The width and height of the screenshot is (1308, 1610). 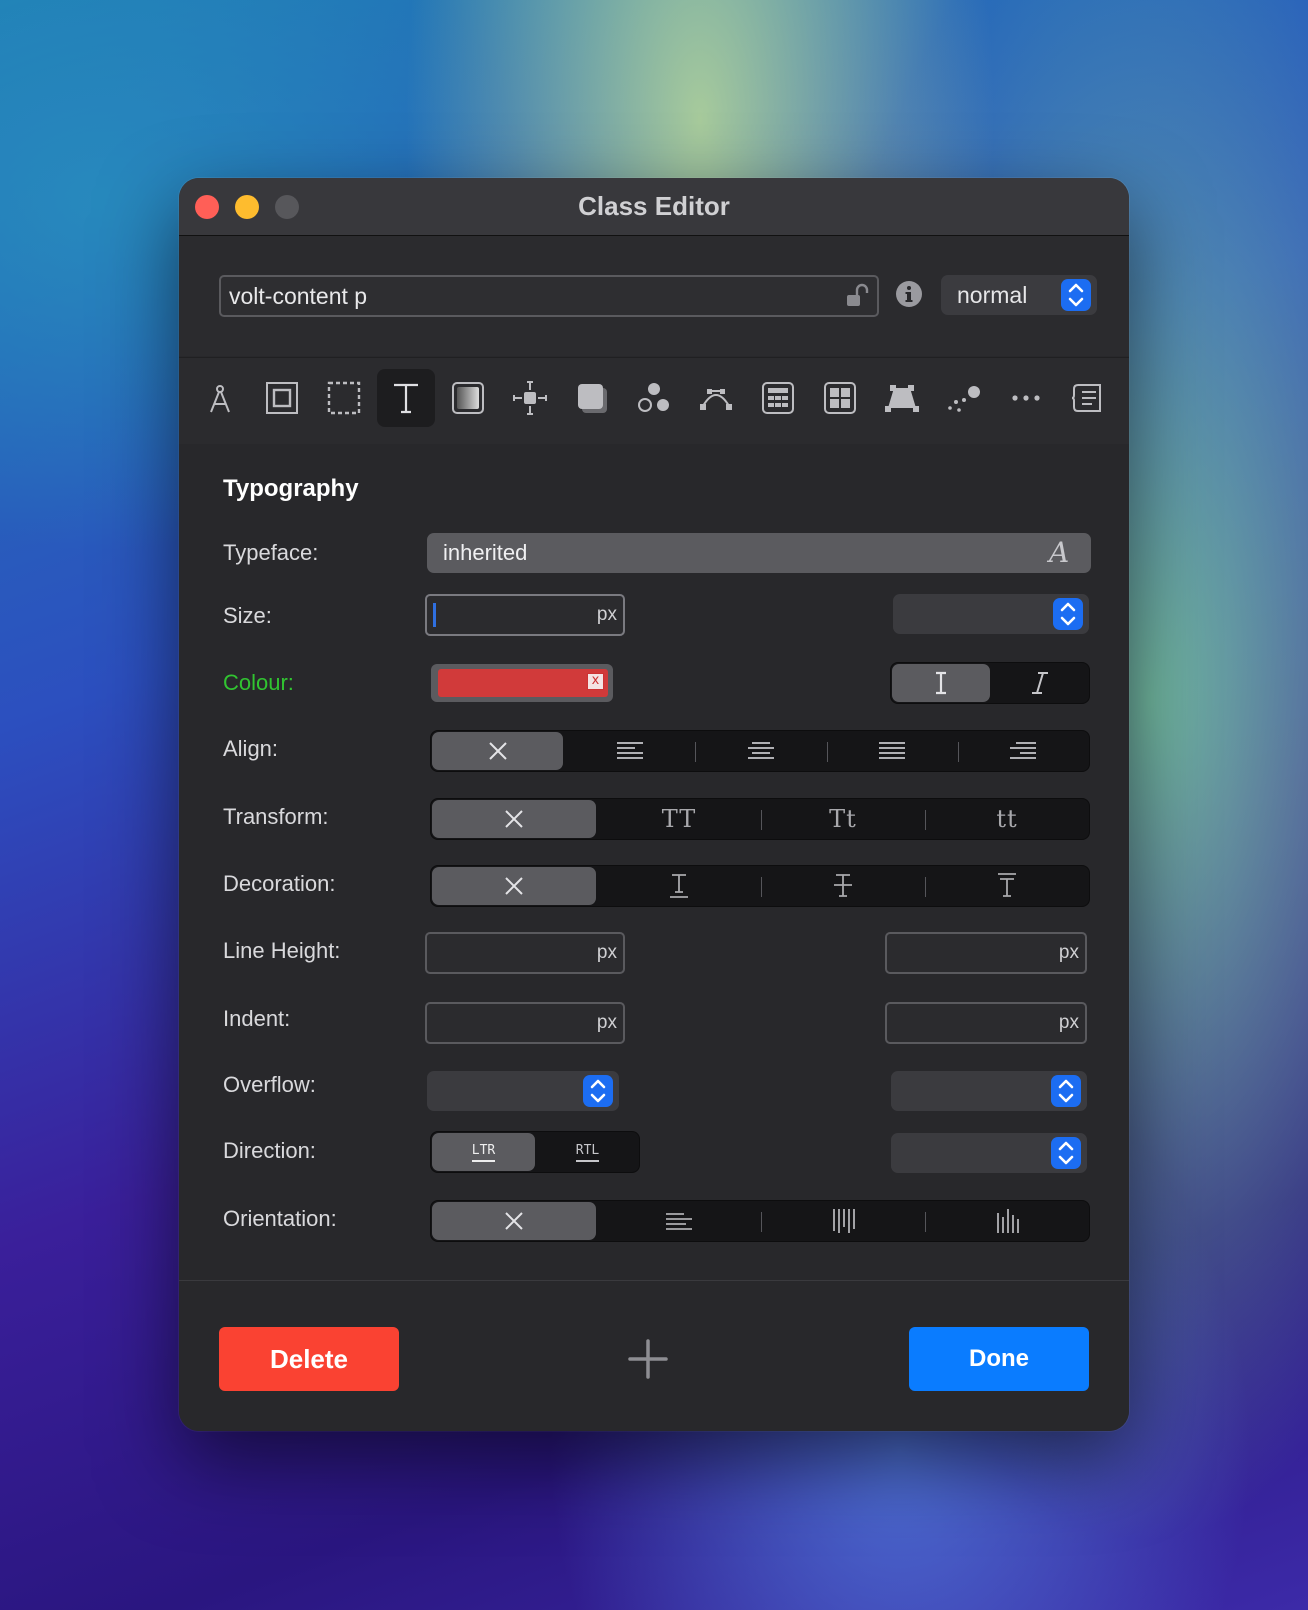 What do you see at coordinates (434, 615) in the screenshot?
I see `text-caret` at bounding box center [434, 615].